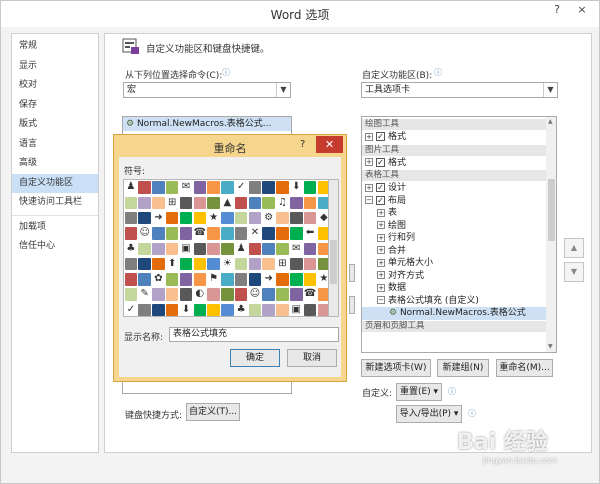  What do you see at coordinates (131, 249) in the screenshot?
I see `symbol-icon: ♣` at bounding box center [131, 249].